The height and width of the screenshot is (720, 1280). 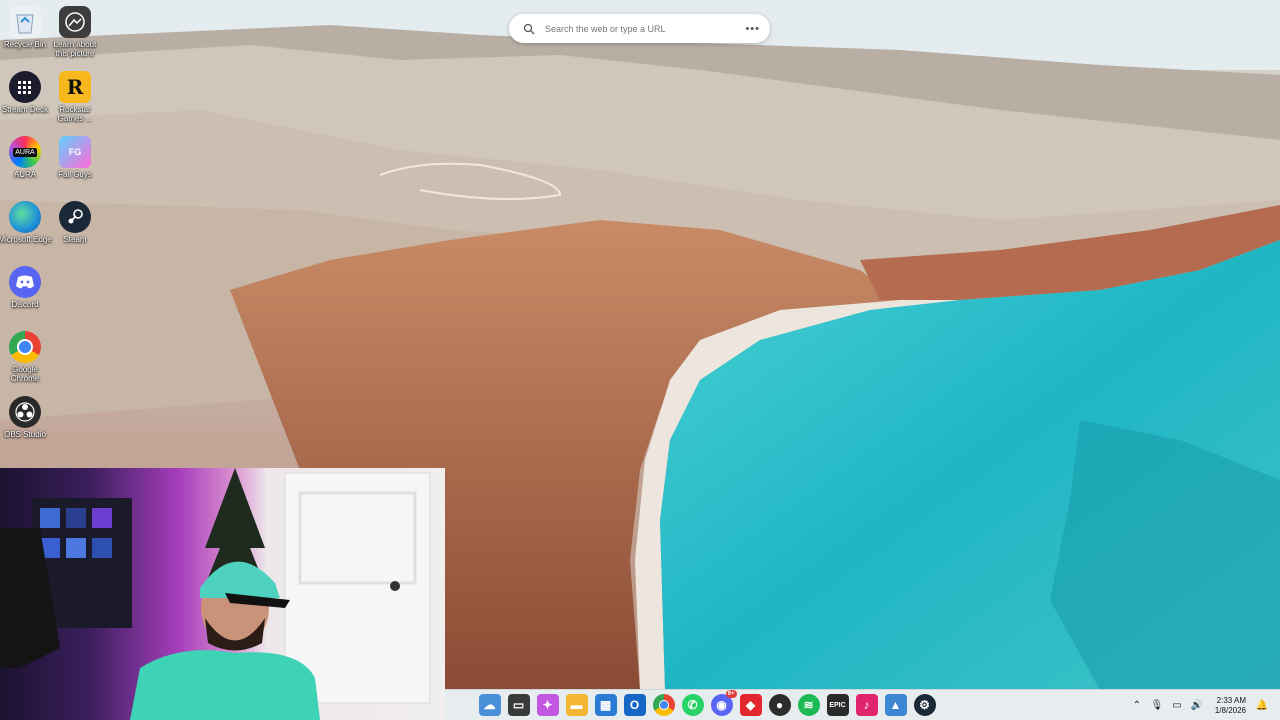 I want to click on chevron-up-icon: ⌃, so click(x=1137, y=706).